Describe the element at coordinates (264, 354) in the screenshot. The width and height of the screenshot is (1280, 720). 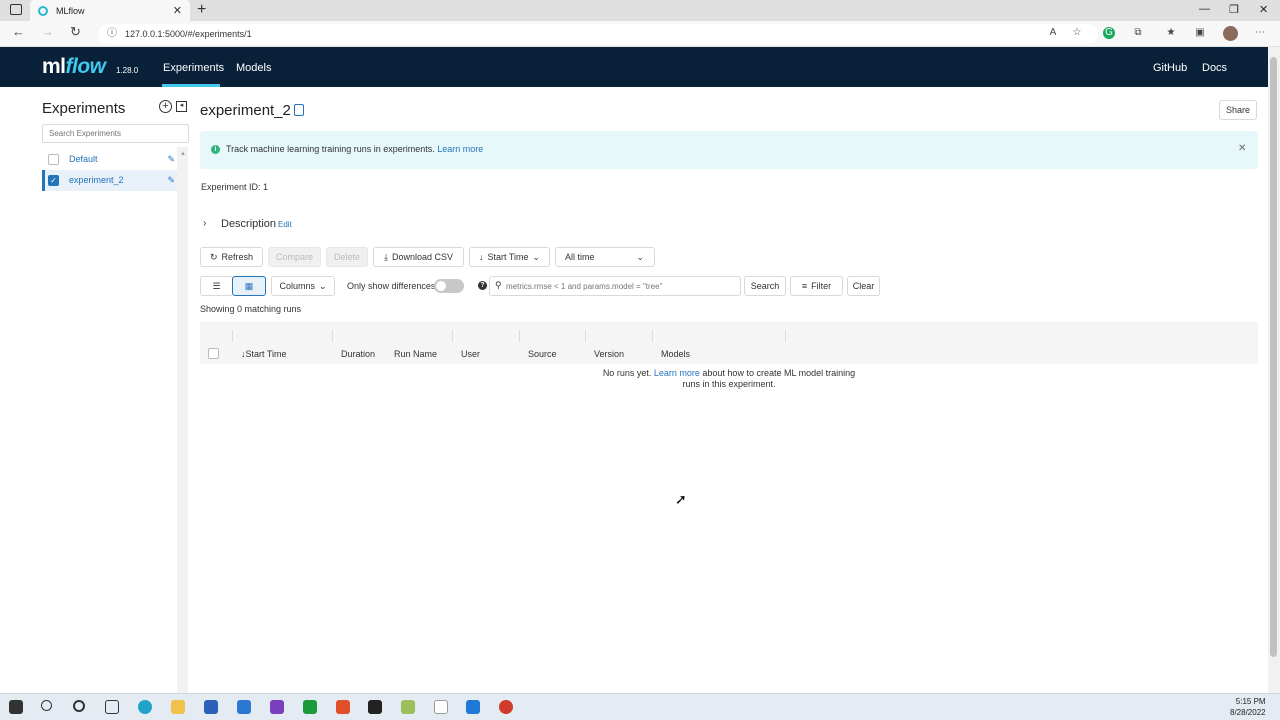
I see `column-start-time: ↓Start Time` at that location.